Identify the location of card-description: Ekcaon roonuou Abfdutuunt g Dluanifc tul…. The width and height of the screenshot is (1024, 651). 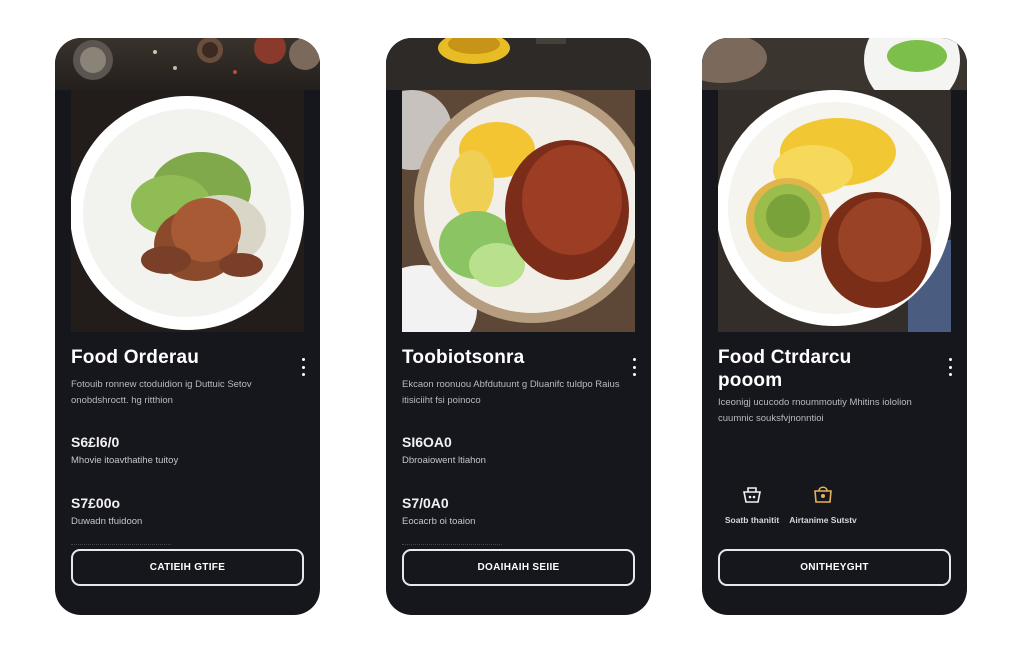
(511, 392).